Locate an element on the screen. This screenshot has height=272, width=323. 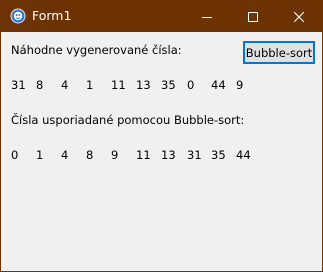
maximize-icon is located at coordinates (253, 16).